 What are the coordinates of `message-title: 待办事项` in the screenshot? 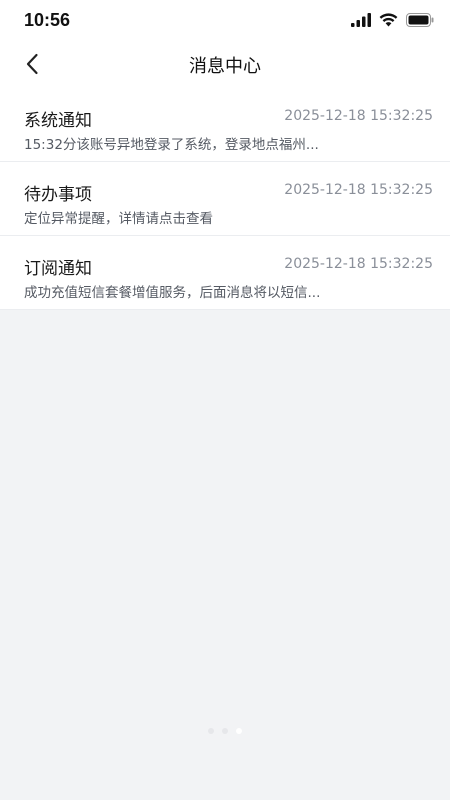 It's located at (58, 195).